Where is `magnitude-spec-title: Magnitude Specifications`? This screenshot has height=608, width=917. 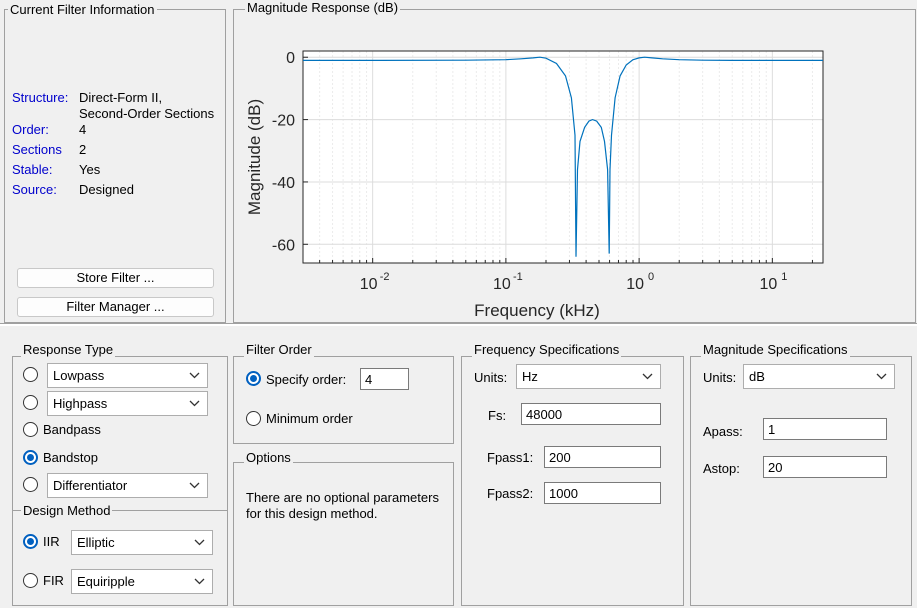
magnitude-spec-title: Magnitude Specifications is located at coordinates (775, 349).